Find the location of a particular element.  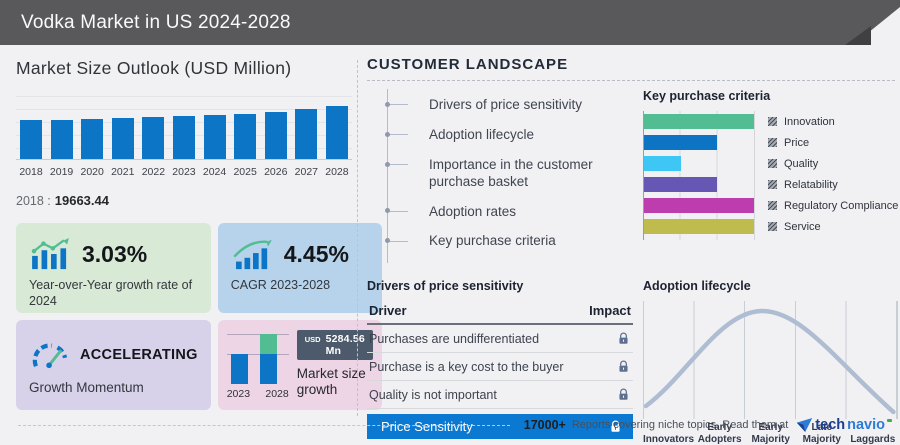

speedometer-icon is located at coordinates (50, 356).